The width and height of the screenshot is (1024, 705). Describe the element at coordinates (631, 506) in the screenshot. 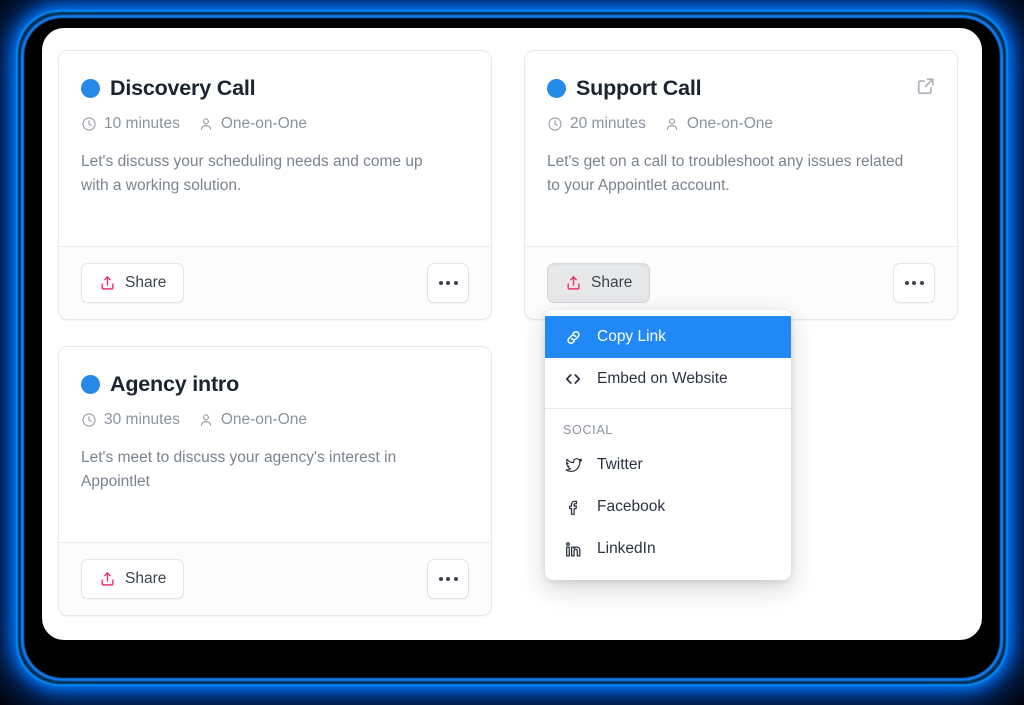

I see `menu-item-label: Facebook` at that location.